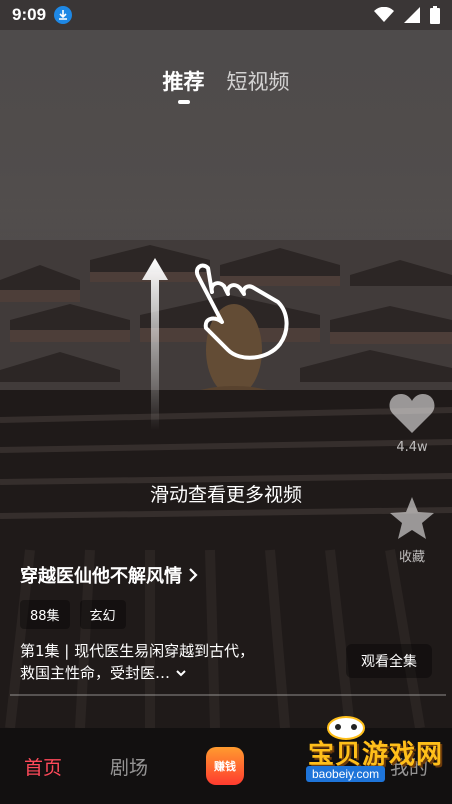 The image size is (452, 804). I want to click on status-icons, so click(407, 15).